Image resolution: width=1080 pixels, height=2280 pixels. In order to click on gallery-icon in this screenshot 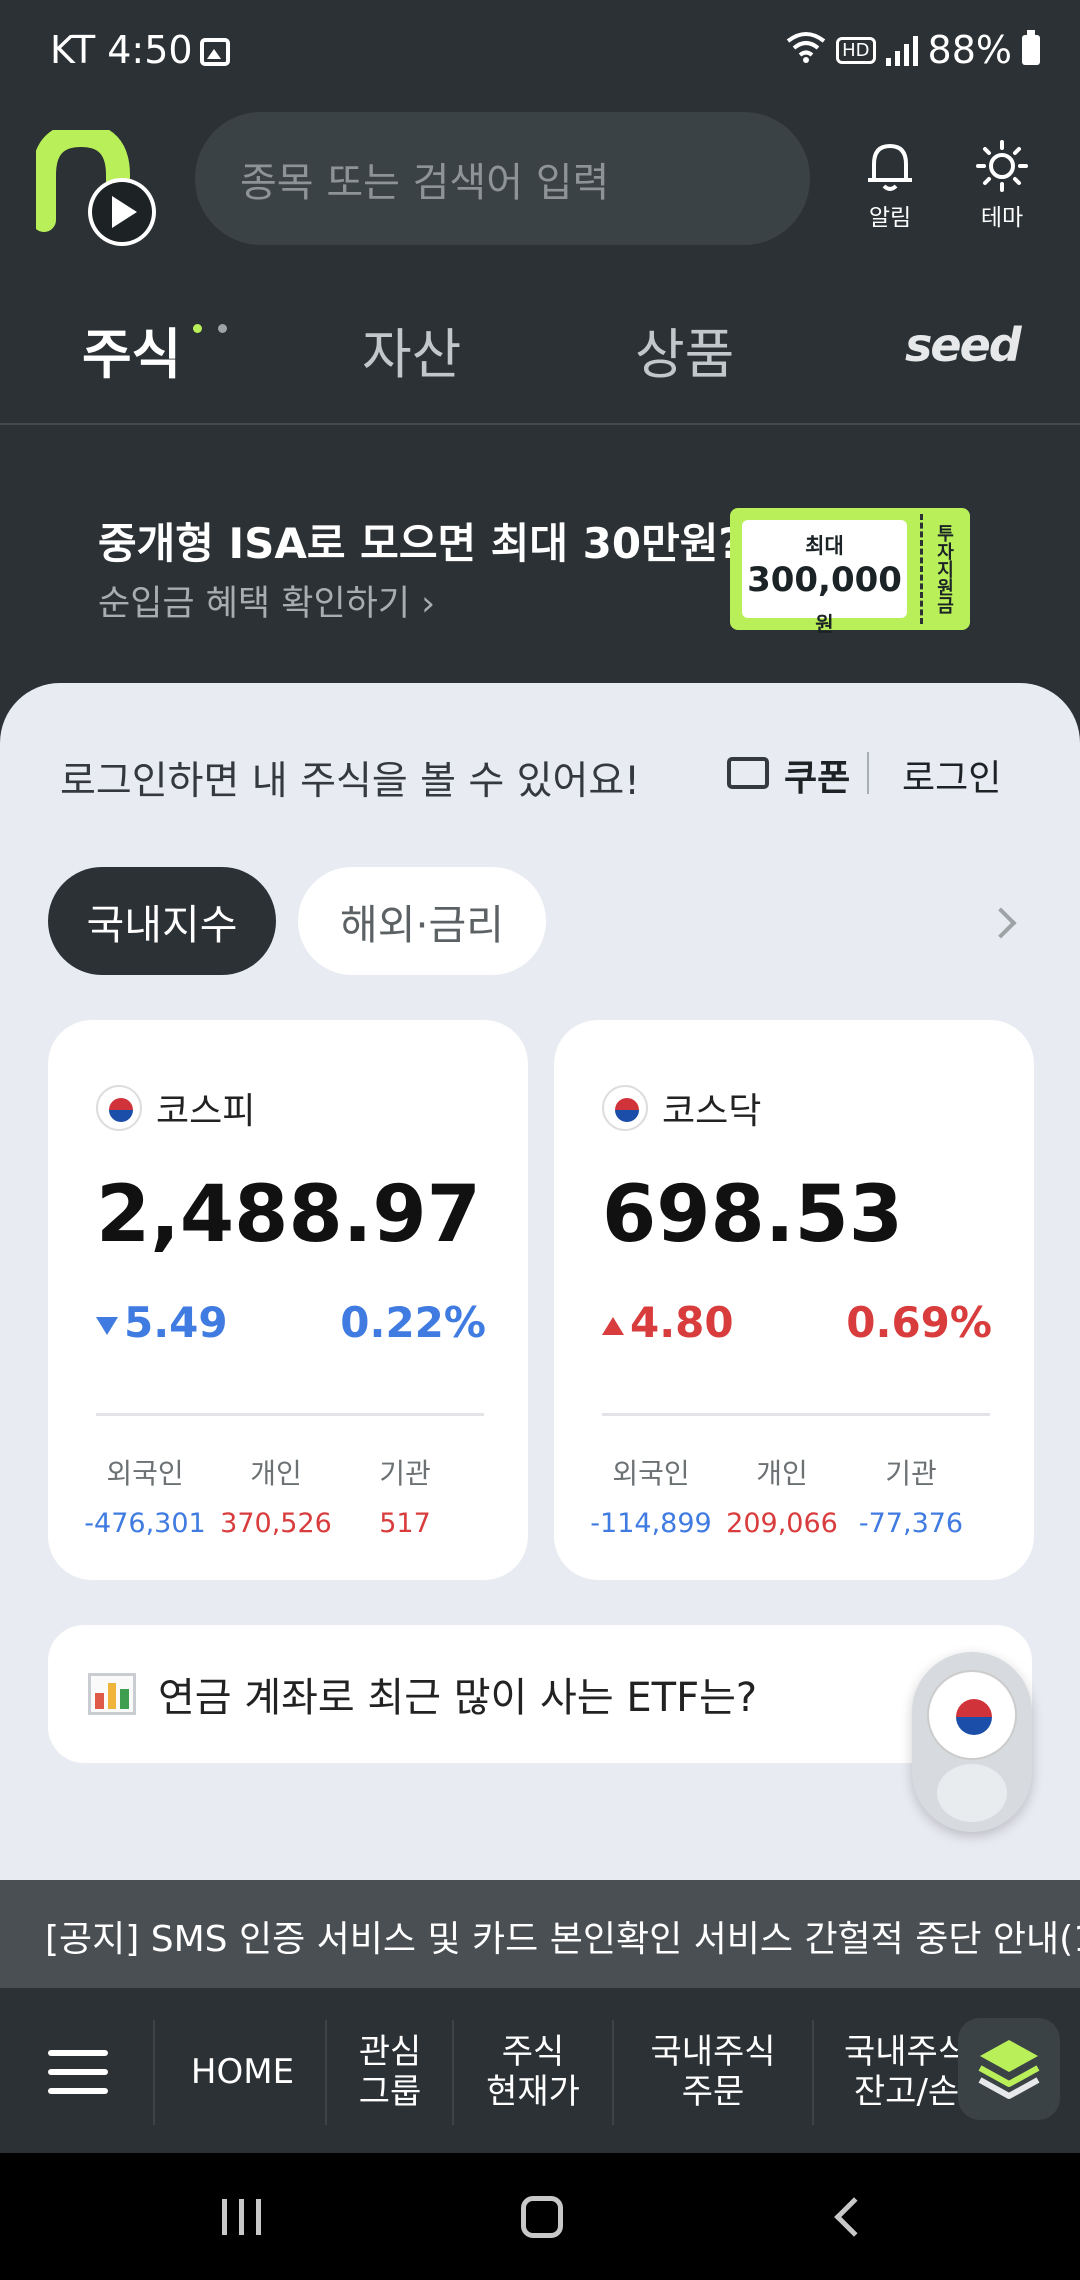, I will do `click(215, 52)`.